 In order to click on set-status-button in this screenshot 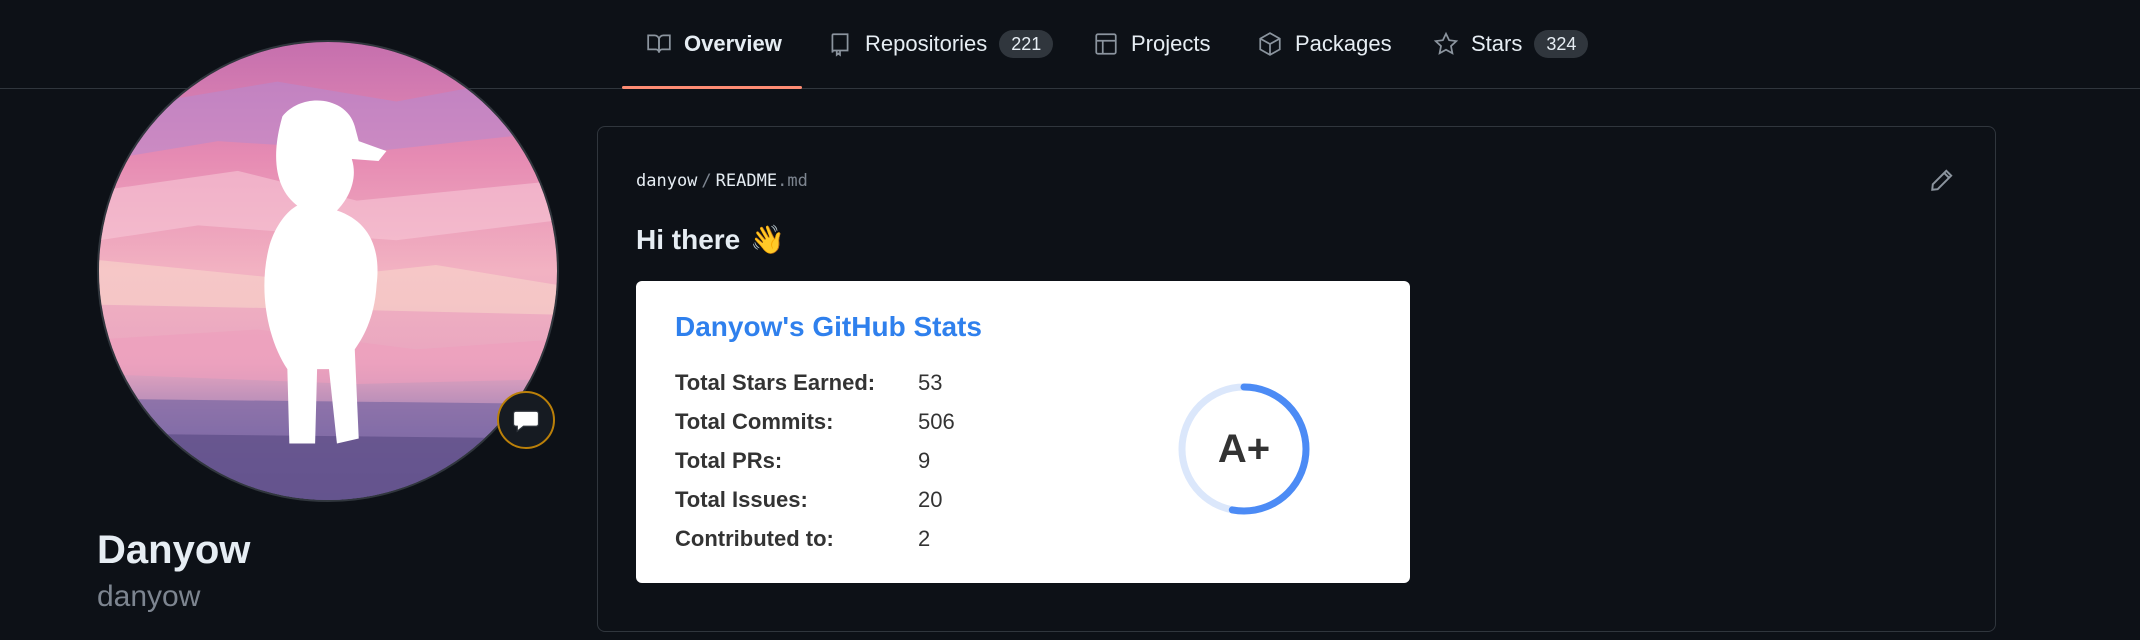, I will do `click(526, 420)`.